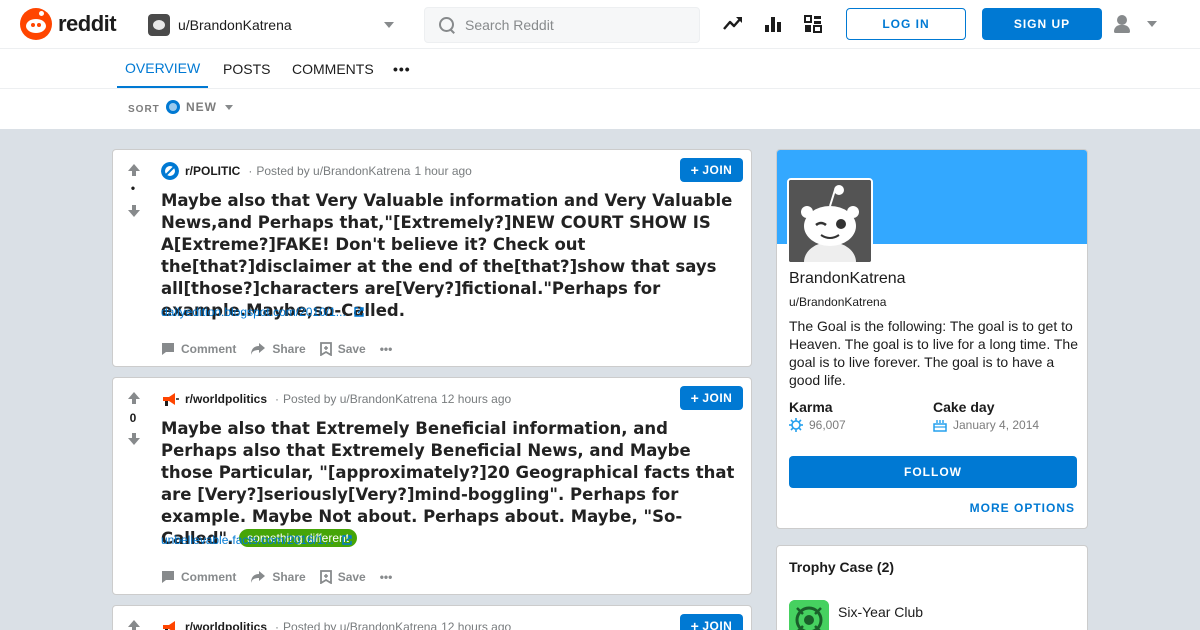 The height and width of the screenshot is (630, 1200). I want to click on tab-overview: OVERVIEW, so click(163, 68).